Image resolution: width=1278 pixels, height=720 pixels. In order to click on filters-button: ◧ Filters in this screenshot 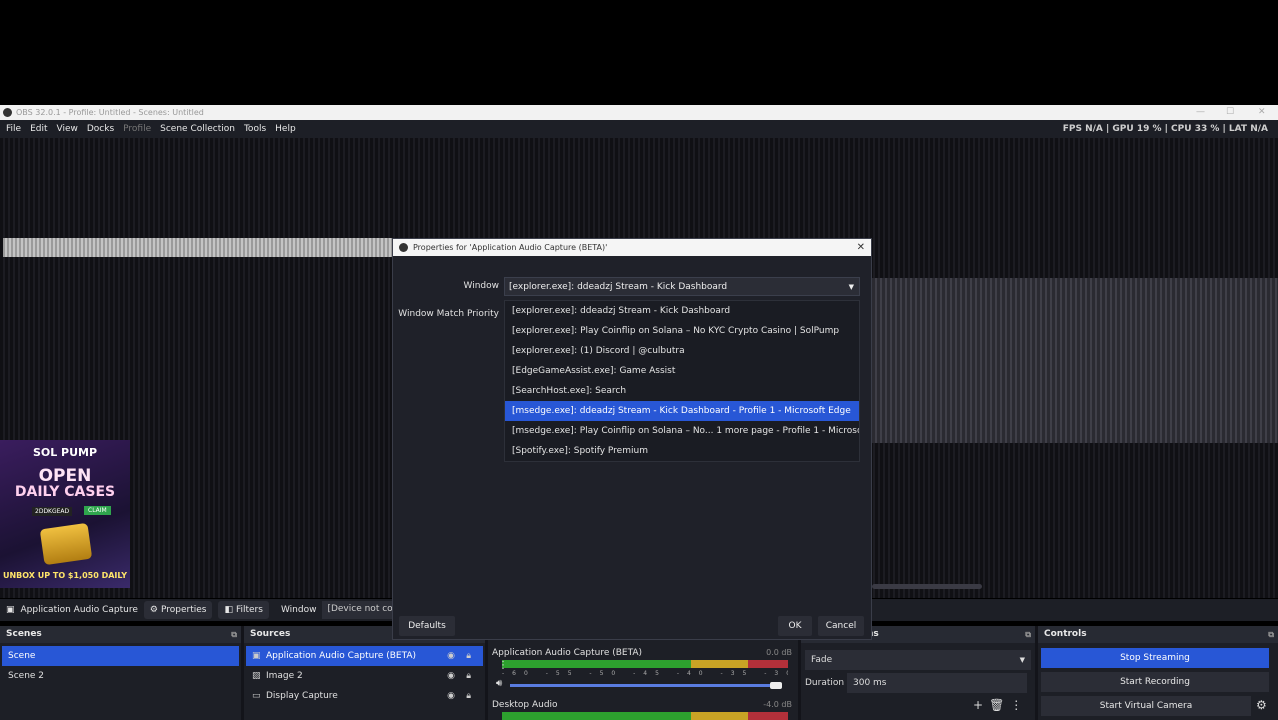, I will do `click(243, 610)`.